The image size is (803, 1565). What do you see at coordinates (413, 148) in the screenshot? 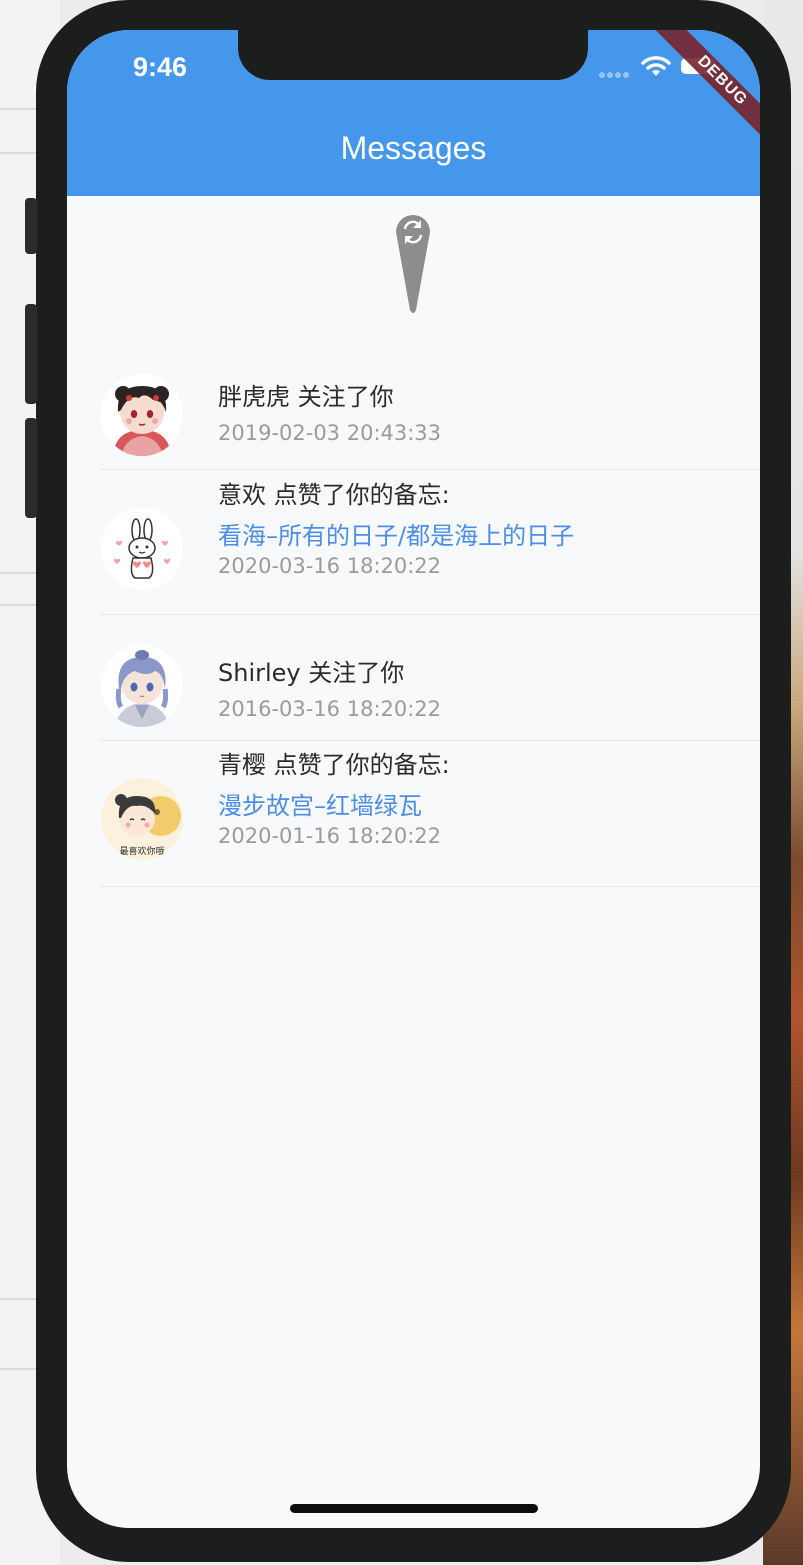
I see `page-title: Messages` at bounding box center [413, 148].